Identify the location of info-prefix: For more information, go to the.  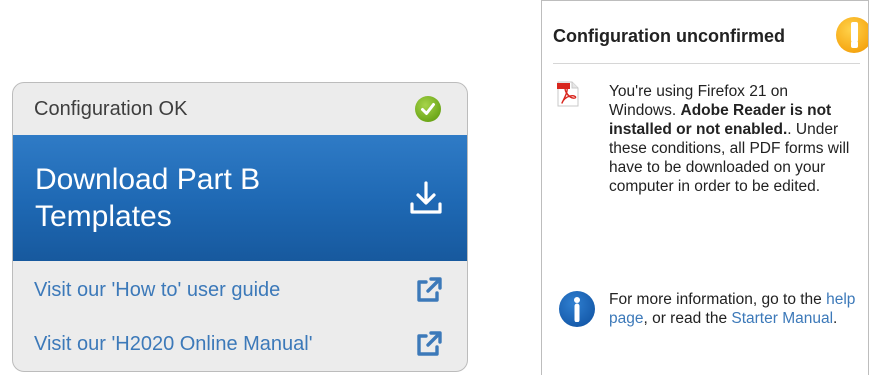
(718, 299).